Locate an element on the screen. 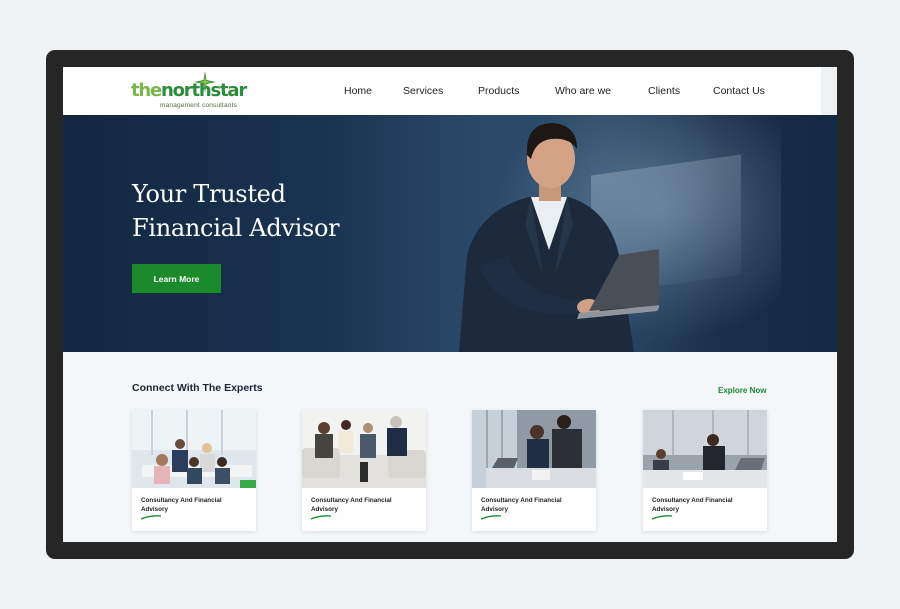 This screenshot has width=900, height=609. learn-more-button: Learn More is located at coordinates (176, 278).